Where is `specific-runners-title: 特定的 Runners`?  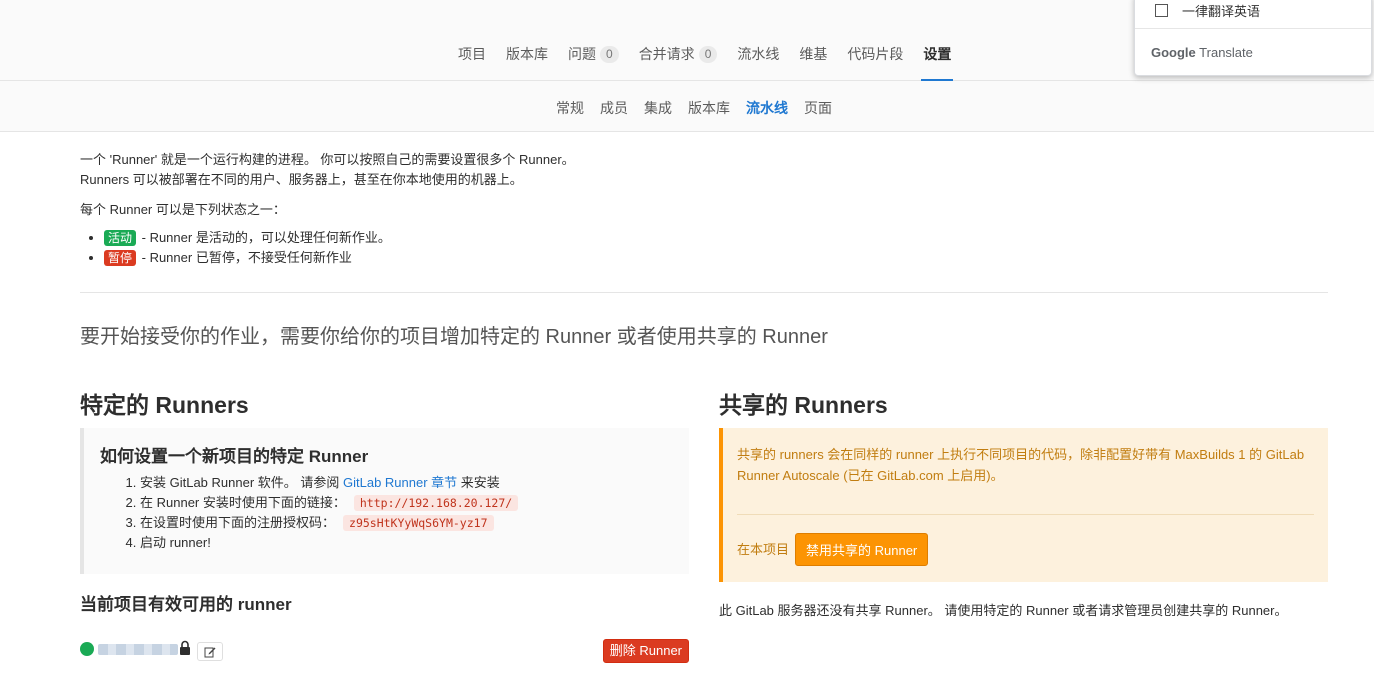 specific-runners-title: 特定的 Runners is located at coordinates (164, 405).